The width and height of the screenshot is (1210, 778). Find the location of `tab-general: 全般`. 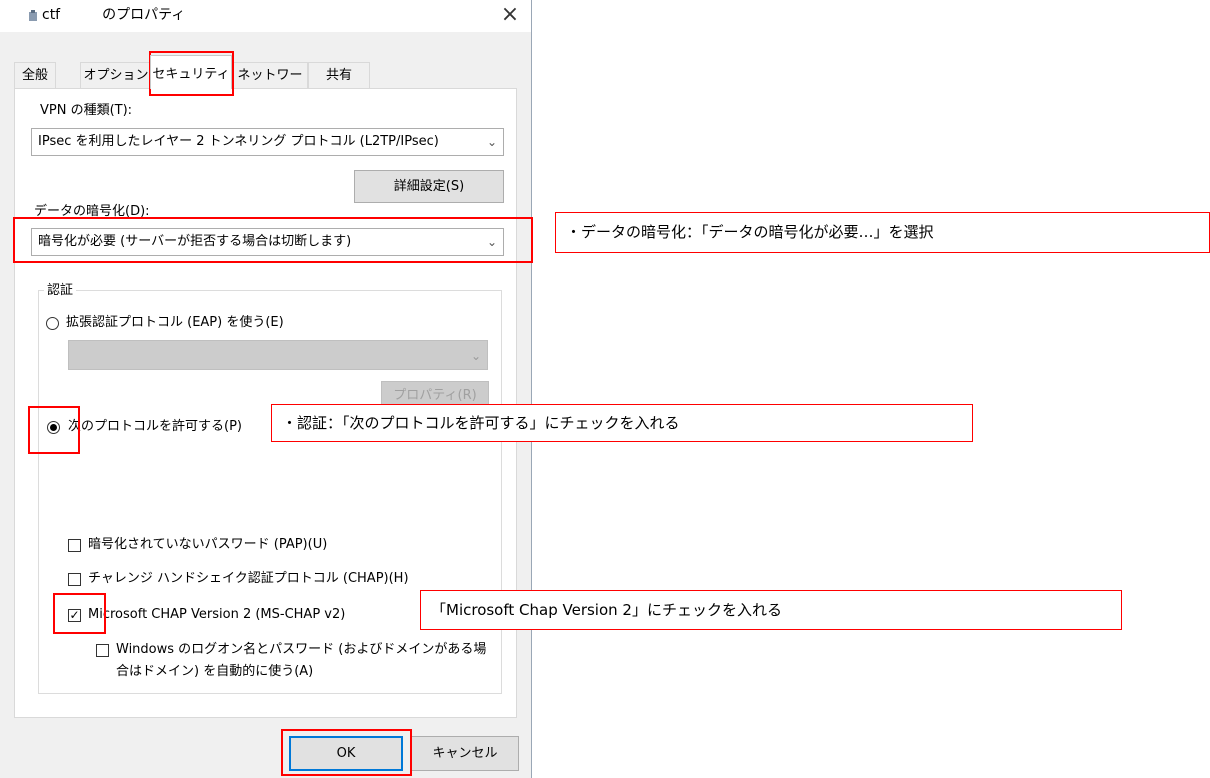

tab-general: 全般 is located at coordinates (35, 75).